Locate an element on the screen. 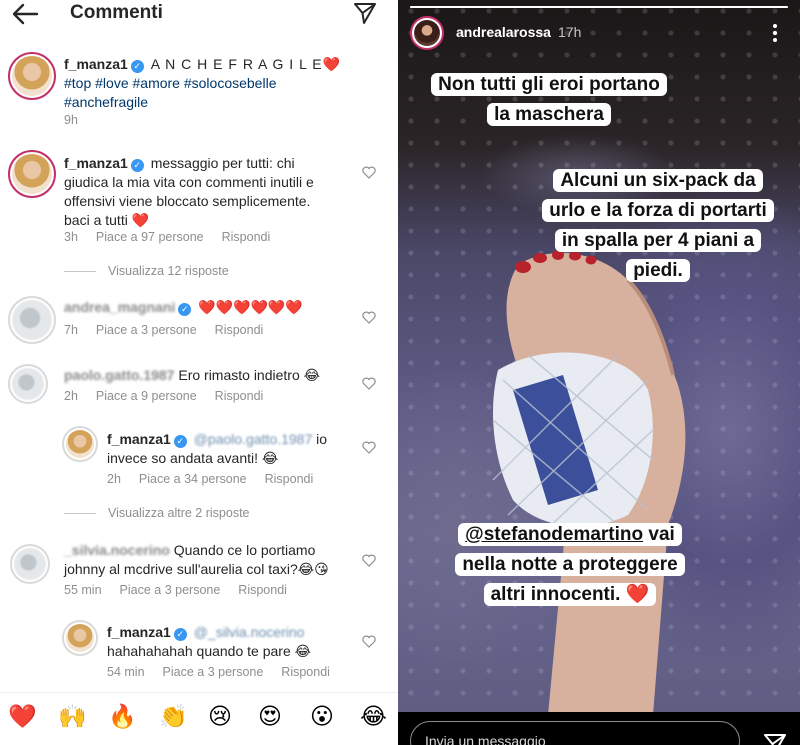 The height and width of the screenshot is (745, 800). story-text-line: Alcuni un six-pack da is located at coordinates (658, 180).